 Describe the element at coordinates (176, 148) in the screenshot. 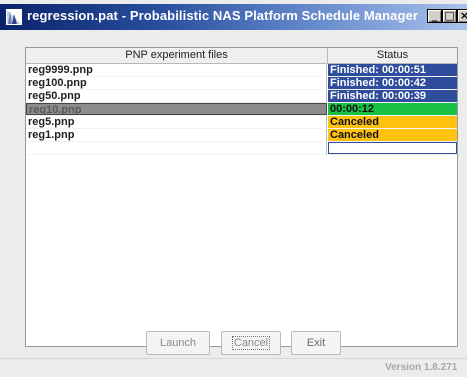

I see `file-cell` at that location.